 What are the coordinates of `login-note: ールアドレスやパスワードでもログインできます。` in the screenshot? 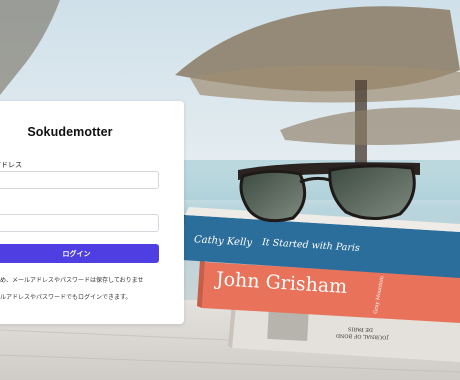 It's located at (66, 297).